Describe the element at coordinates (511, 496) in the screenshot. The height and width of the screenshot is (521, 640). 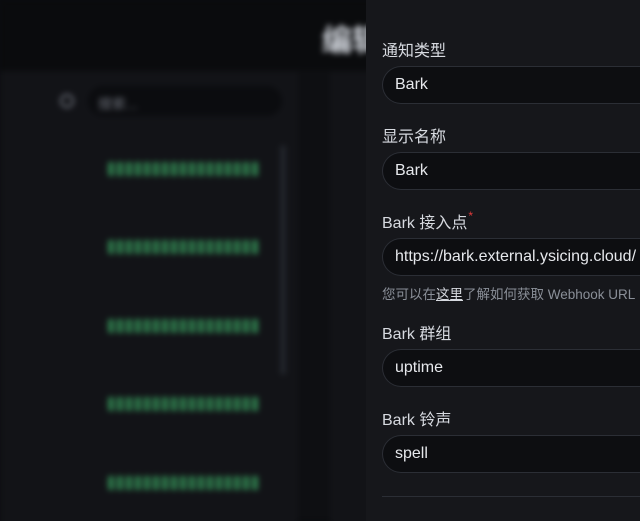
I see `drawer-divider` at that location.